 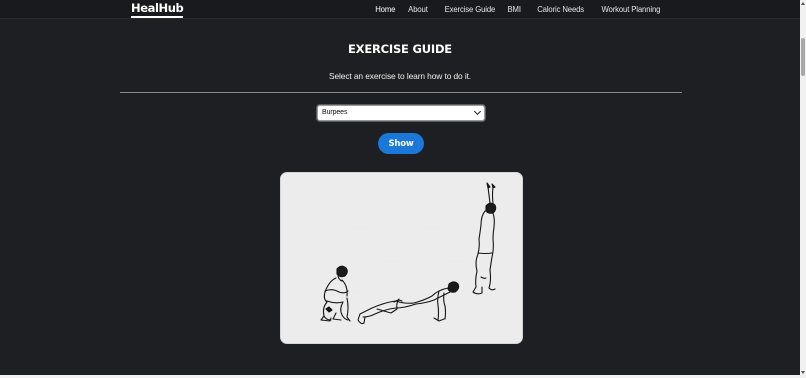 What do you see at coordinates (803, 57) in the screenshot?
I see `scrollbar-thumb` at bounding box center [803, 57].